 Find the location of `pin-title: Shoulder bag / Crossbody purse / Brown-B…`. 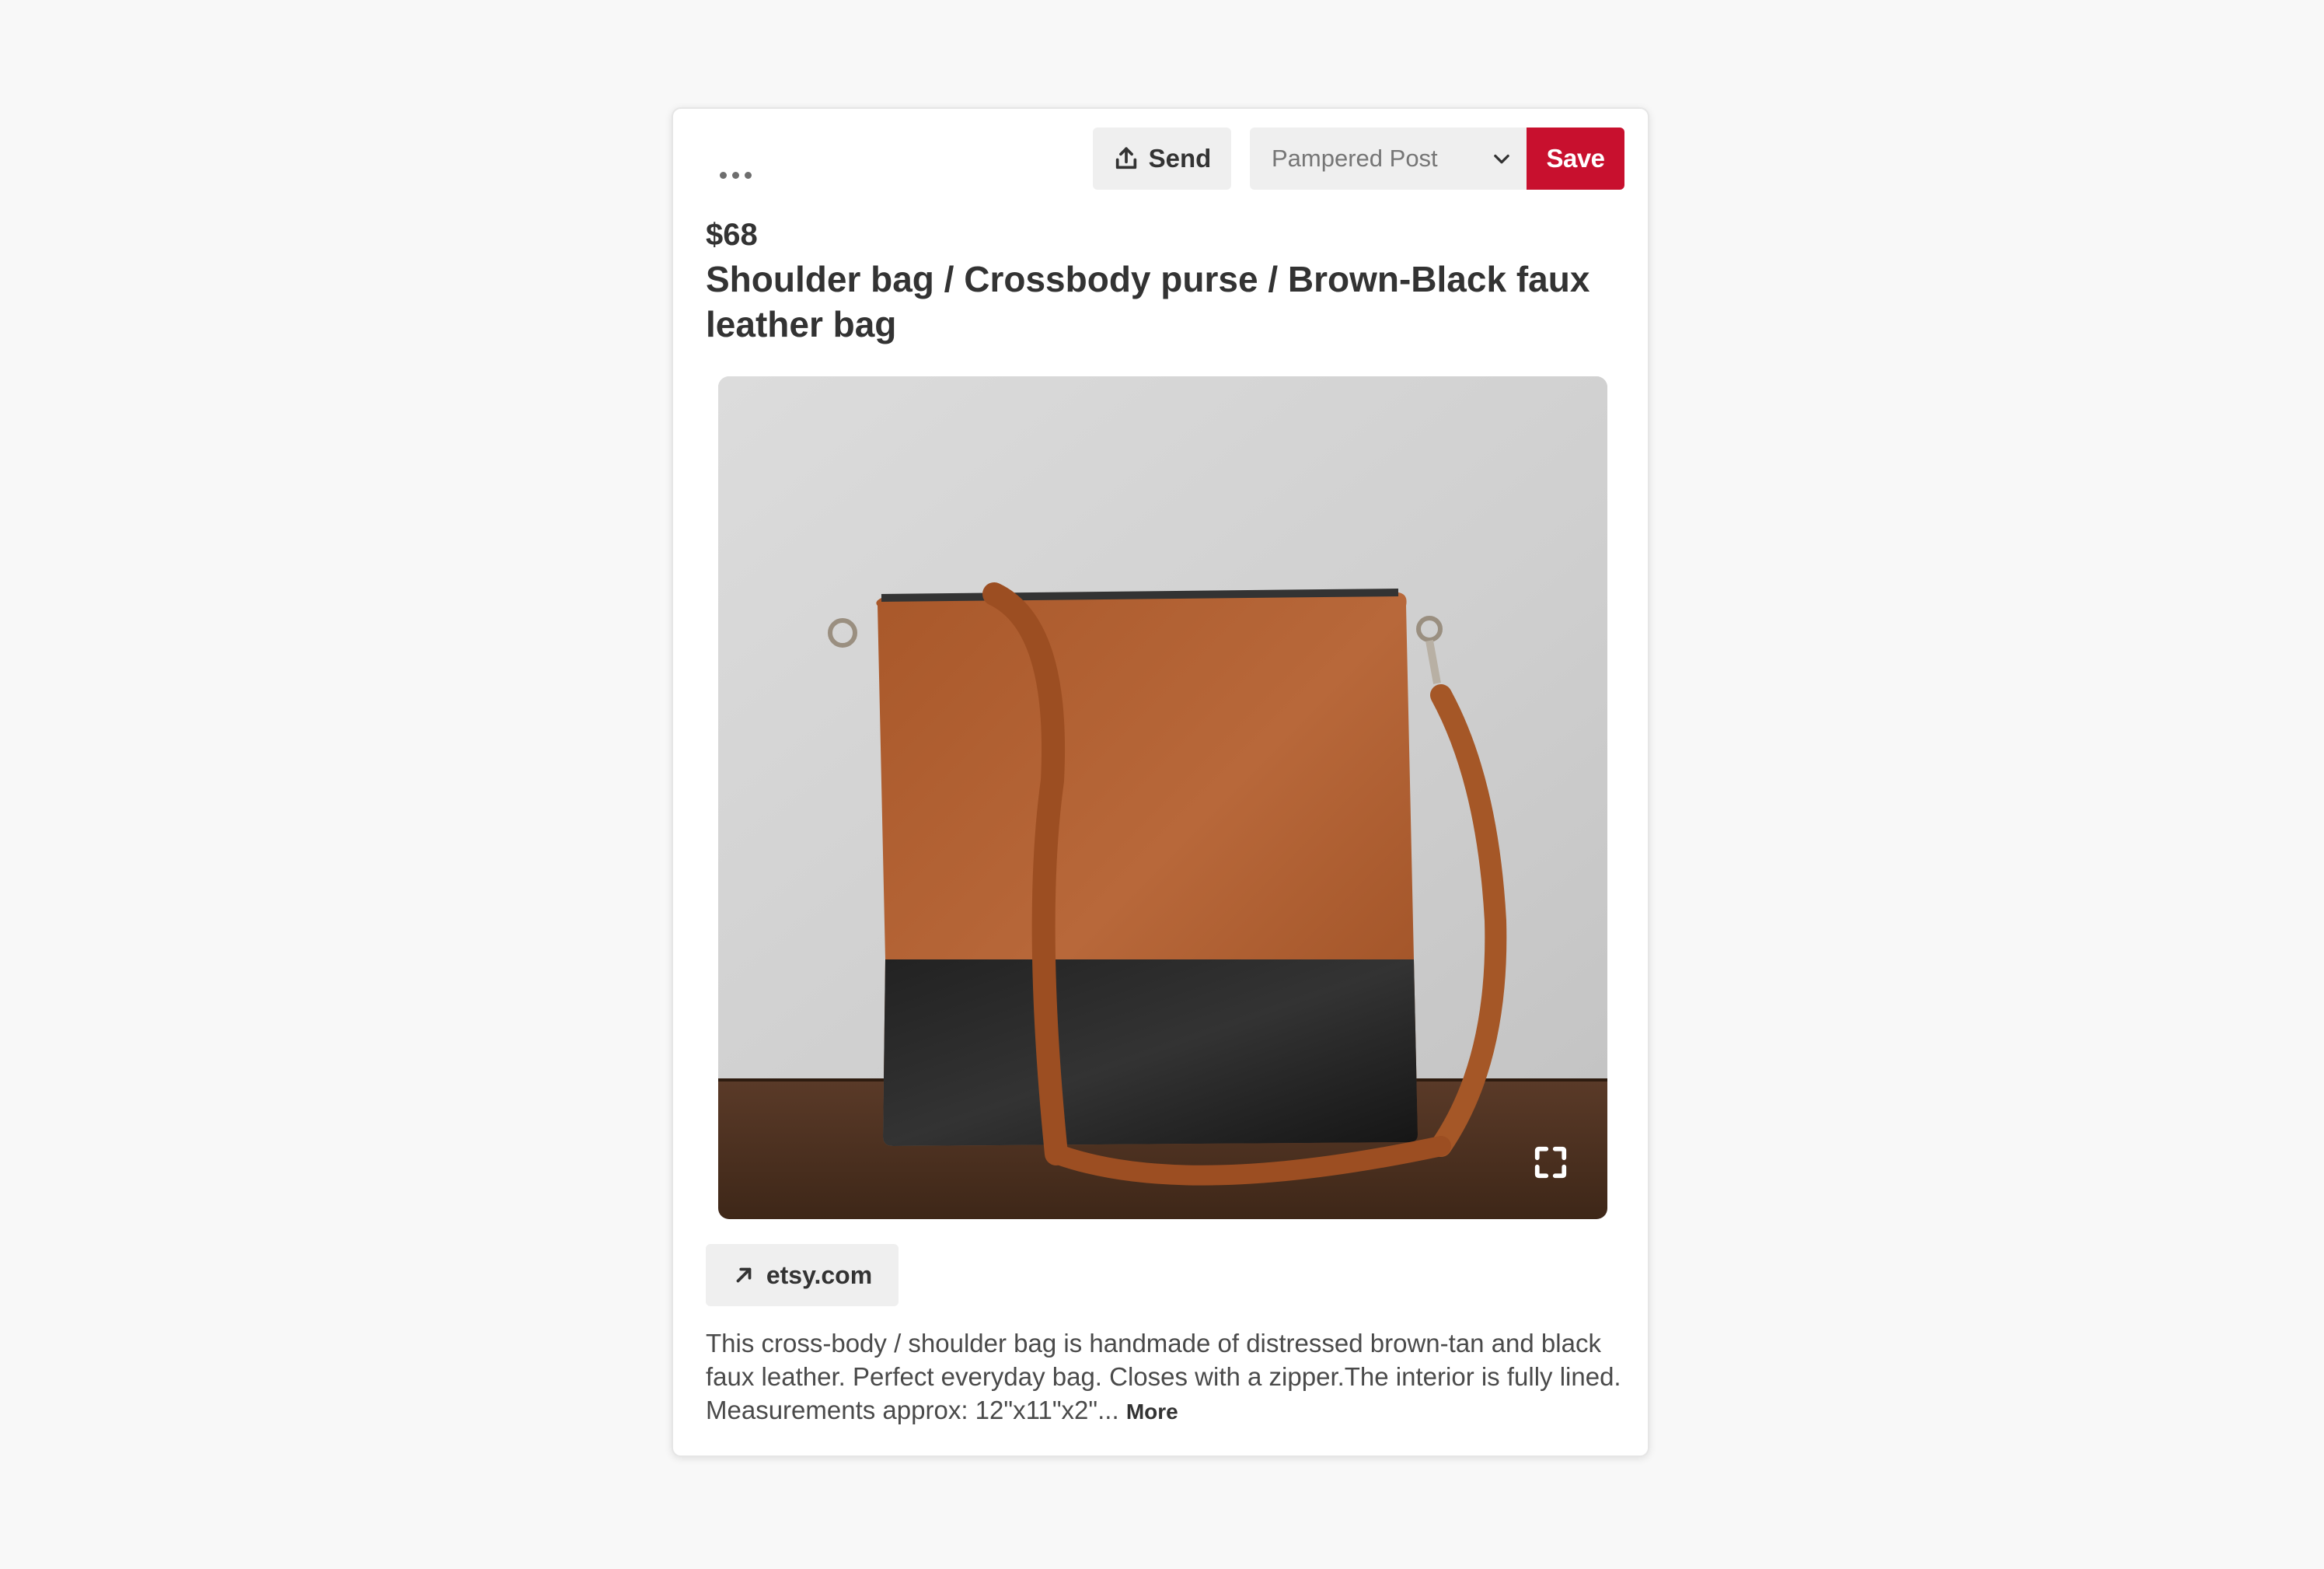

pin-title: Shoulder bag / Crossbody purse / Brown-B… is located at coordinates (1148, 301).